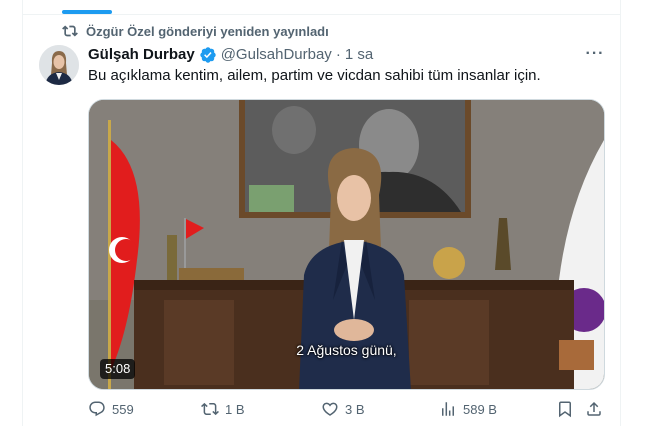 Image resolution: width=651 pixels, height=426 pixels. I want to click on author-handle: @GulsahDurbay, so click(276, 55).